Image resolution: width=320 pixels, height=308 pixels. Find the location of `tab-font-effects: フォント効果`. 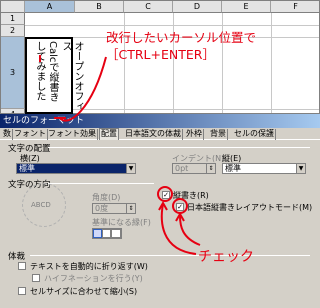

tab-font-effects: フォント効果 is located at coordinates (72, 134).